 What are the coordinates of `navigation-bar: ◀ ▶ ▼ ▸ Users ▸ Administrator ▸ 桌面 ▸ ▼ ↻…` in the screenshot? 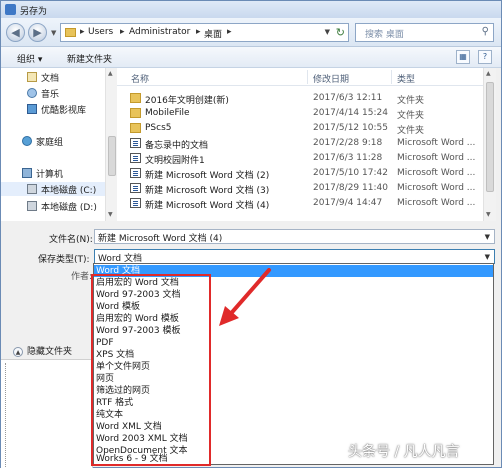 It's located at (251, 32).